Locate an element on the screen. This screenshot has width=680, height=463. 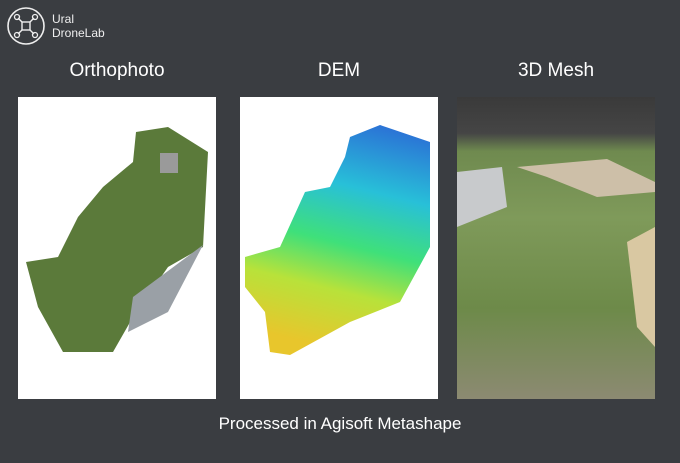
logo-line1: Ural is located at coordinates (63, 19).